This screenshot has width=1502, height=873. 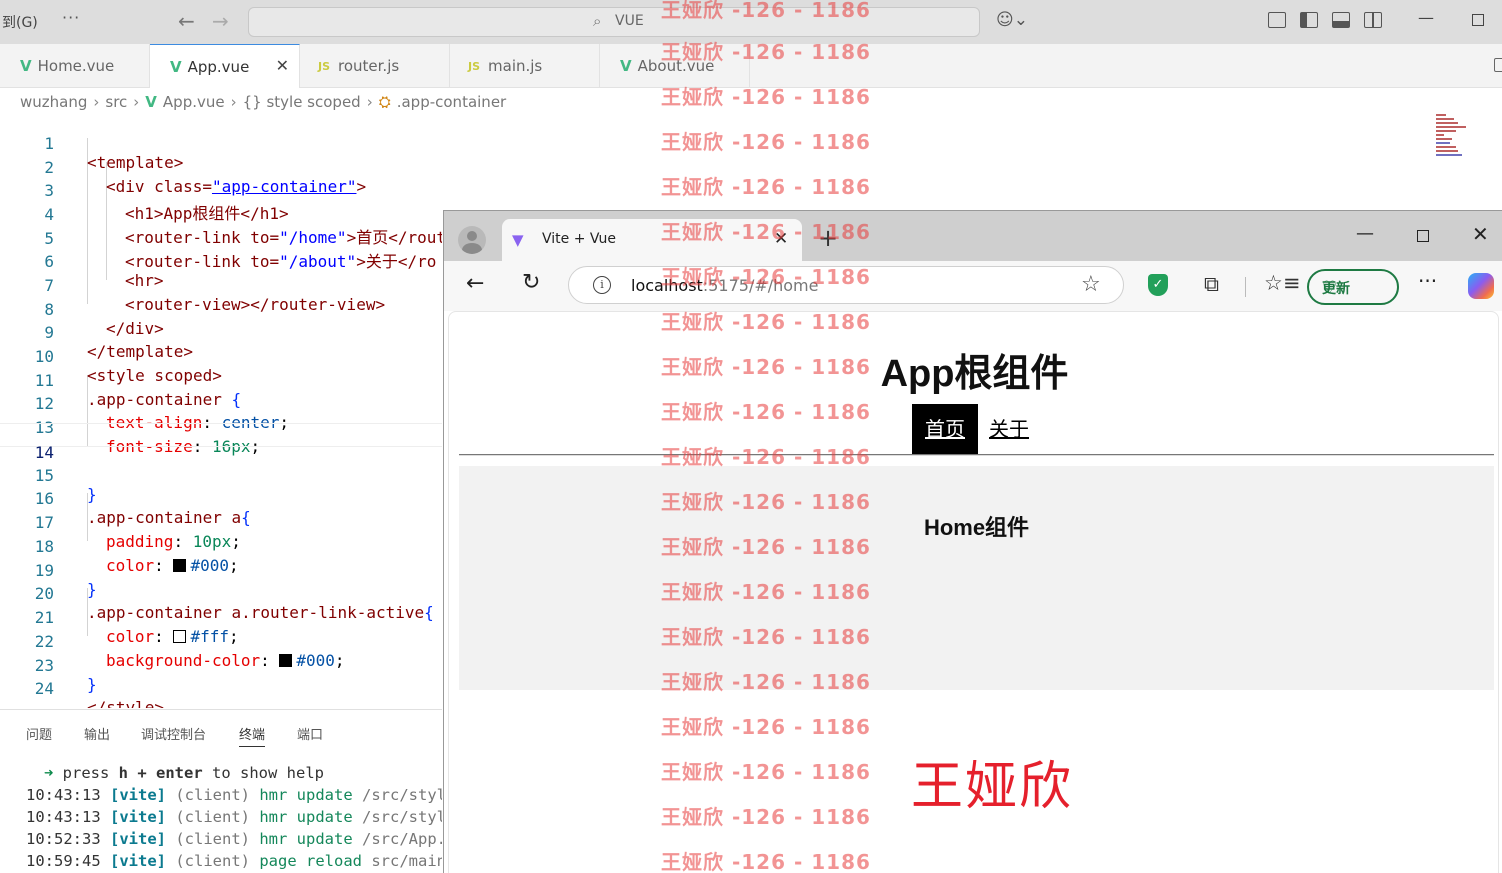 What do you see at coordinates (184, 773) in the screenshot?
I see `terminal-prompt: ➜ press h + enter to show help` at bounding box center [184, 773].